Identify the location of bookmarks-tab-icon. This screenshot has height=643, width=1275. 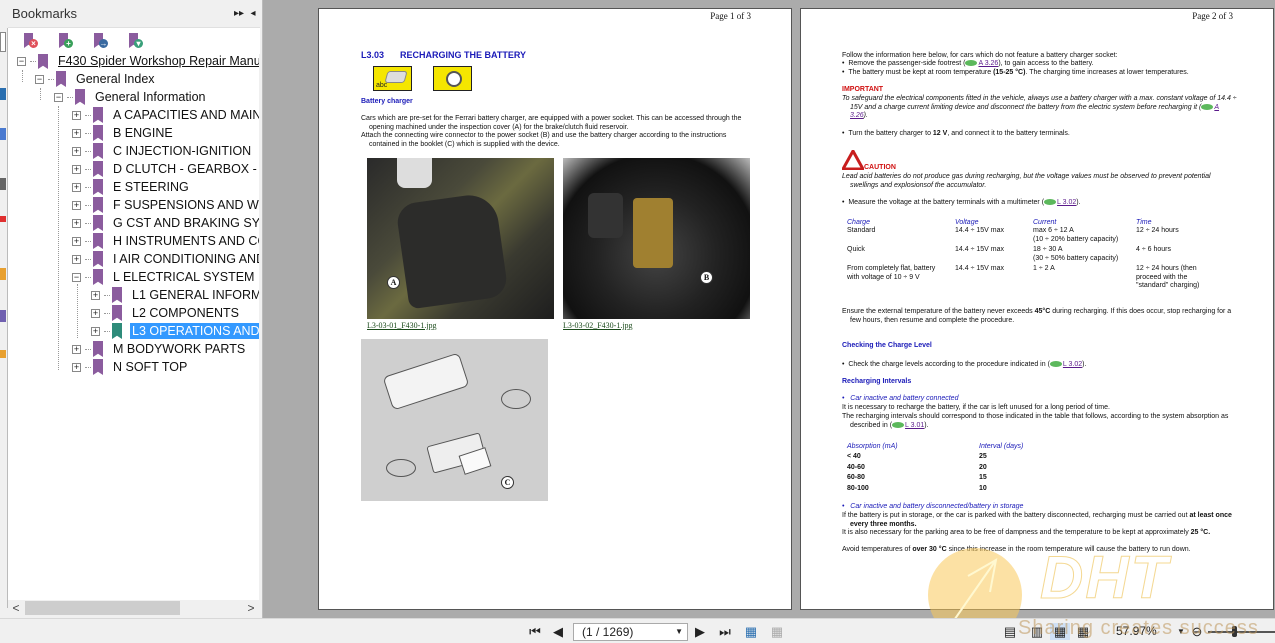
(3, 94).